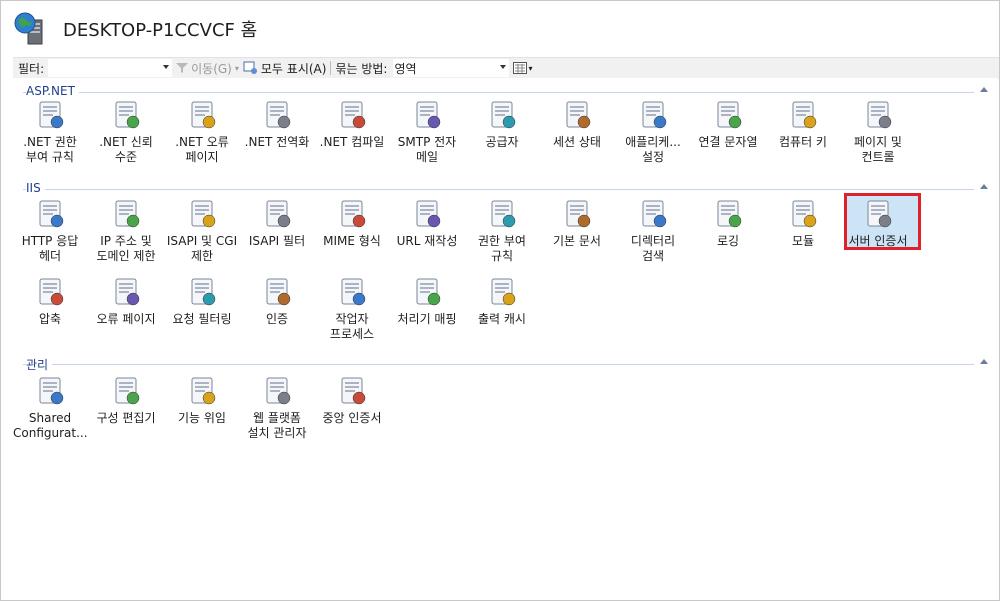 This screenshot has height=601, width=1000. I want to click on toolbar-separator, so click(331, 68).